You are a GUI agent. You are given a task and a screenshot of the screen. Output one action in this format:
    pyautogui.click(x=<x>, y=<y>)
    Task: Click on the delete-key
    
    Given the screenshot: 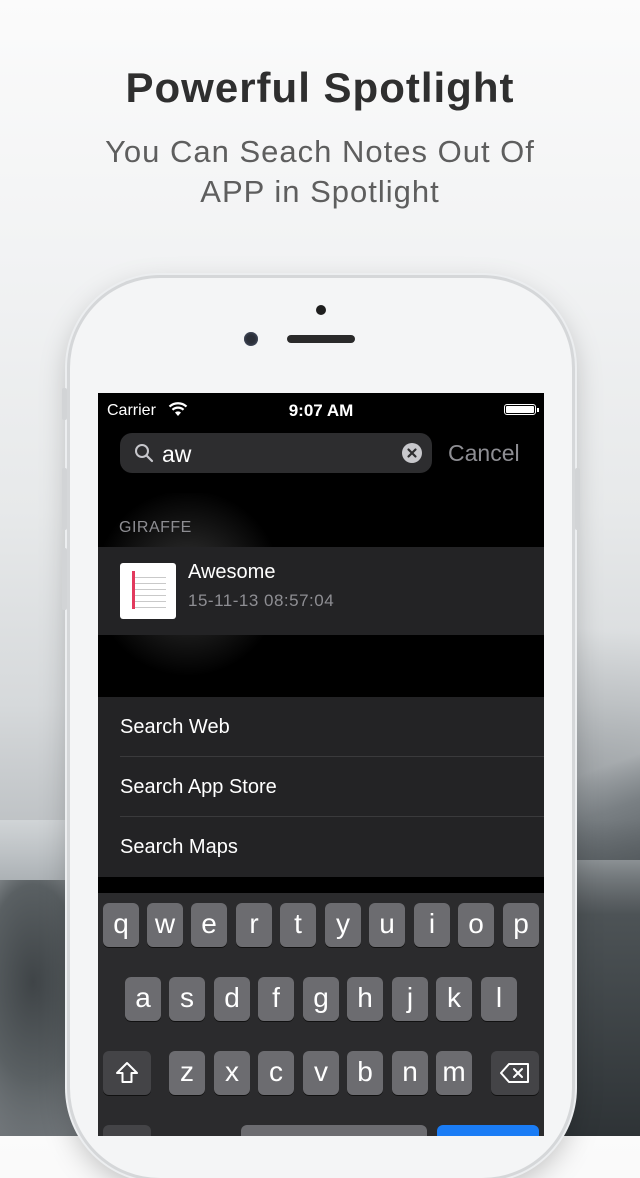 What is the action you would take?
    pyautogui.click(x=515, y=1073)
    